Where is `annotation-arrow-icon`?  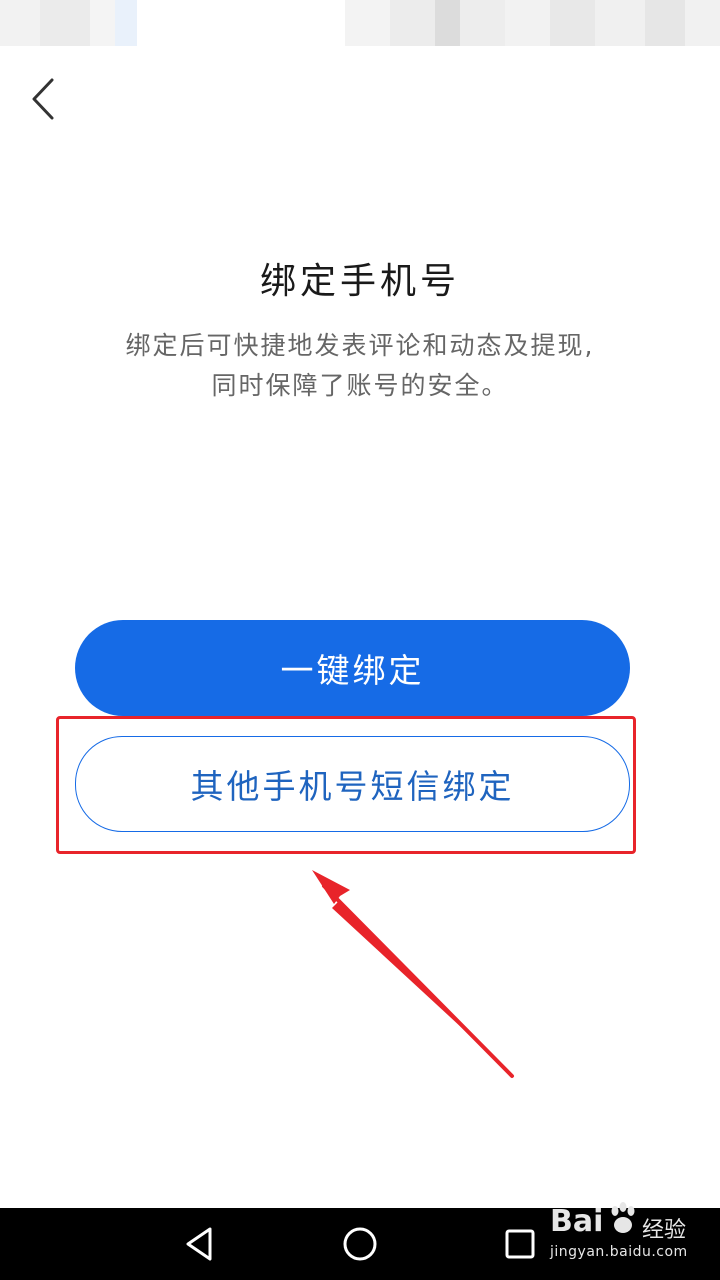 annotation-arrow-icon is located at coordinates (413, 974).